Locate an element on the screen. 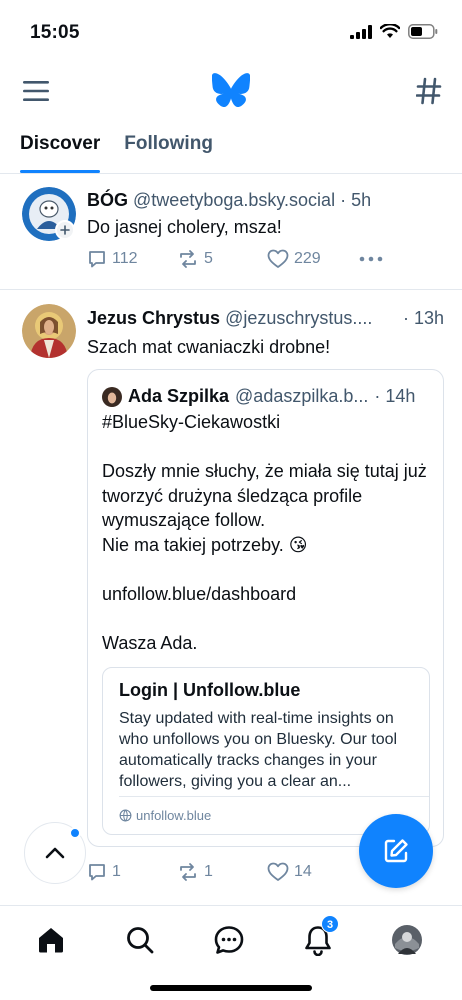 This screenshot has width=462, height=1000. chevron-up-icon is located at coordinates (55, 853).